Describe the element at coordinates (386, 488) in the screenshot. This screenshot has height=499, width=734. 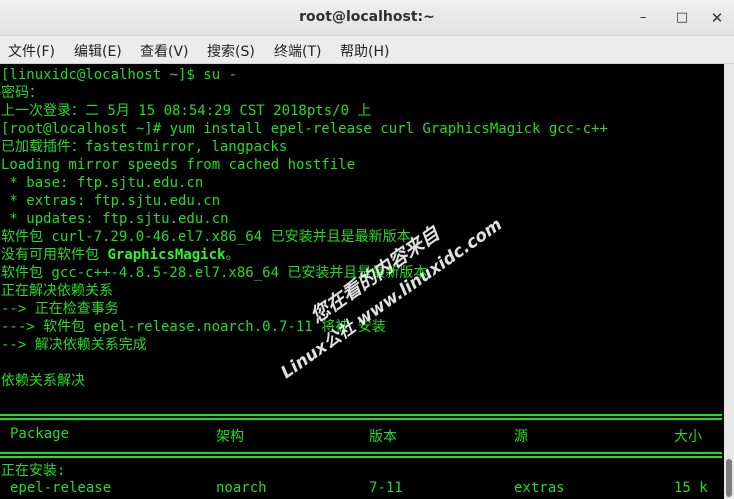
I see `package-version-cell: 7-11` at that location.